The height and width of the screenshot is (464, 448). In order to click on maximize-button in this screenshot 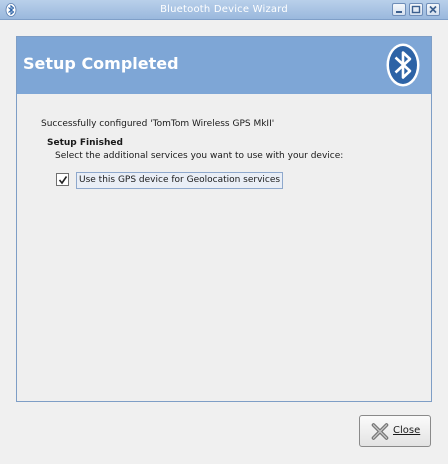, I will do `click(416, 9)`.